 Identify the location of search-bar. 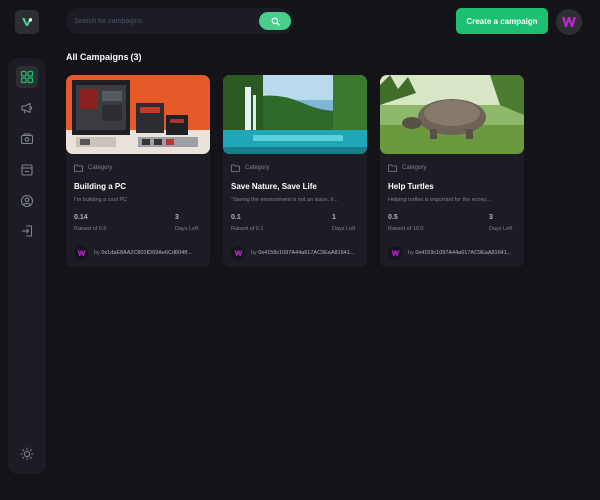
(180, 21).